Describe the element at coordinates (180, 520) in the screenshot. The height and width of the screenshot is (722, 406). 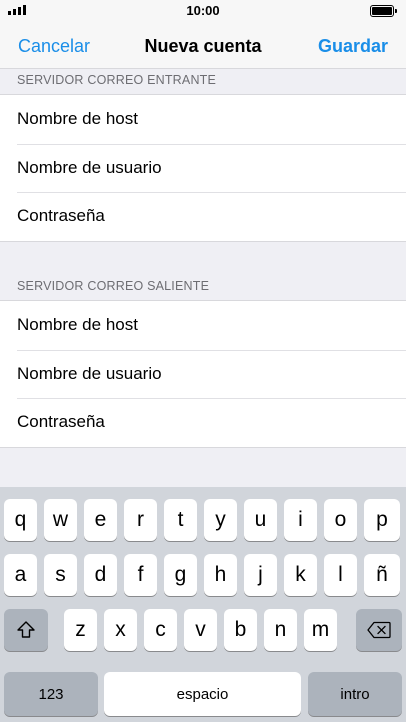
I see `key-t: t` at that location.